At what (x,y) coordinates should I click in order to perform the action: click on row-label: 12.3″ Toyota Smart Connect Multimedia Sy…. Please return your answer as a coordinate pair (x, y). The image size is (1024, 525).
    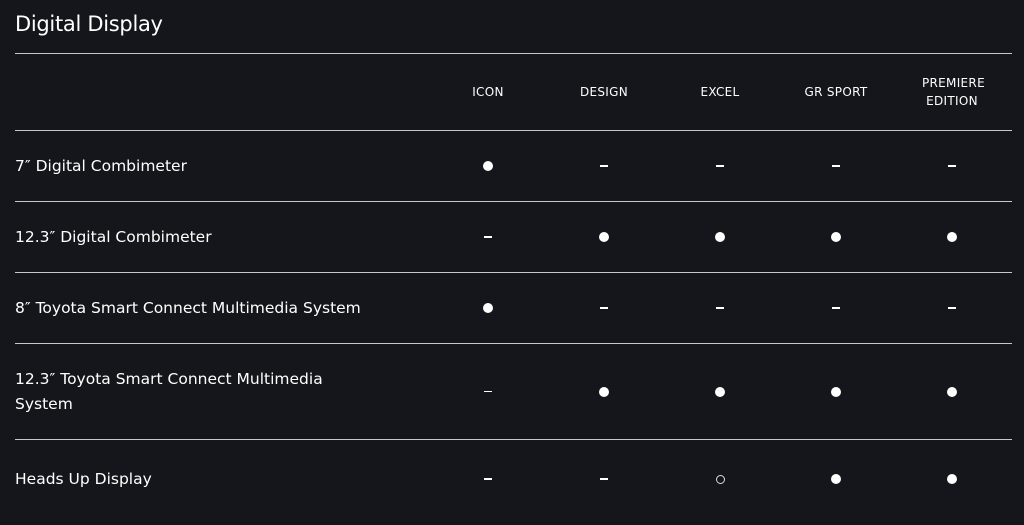
    Looking at the image, I should click on (169, 391).